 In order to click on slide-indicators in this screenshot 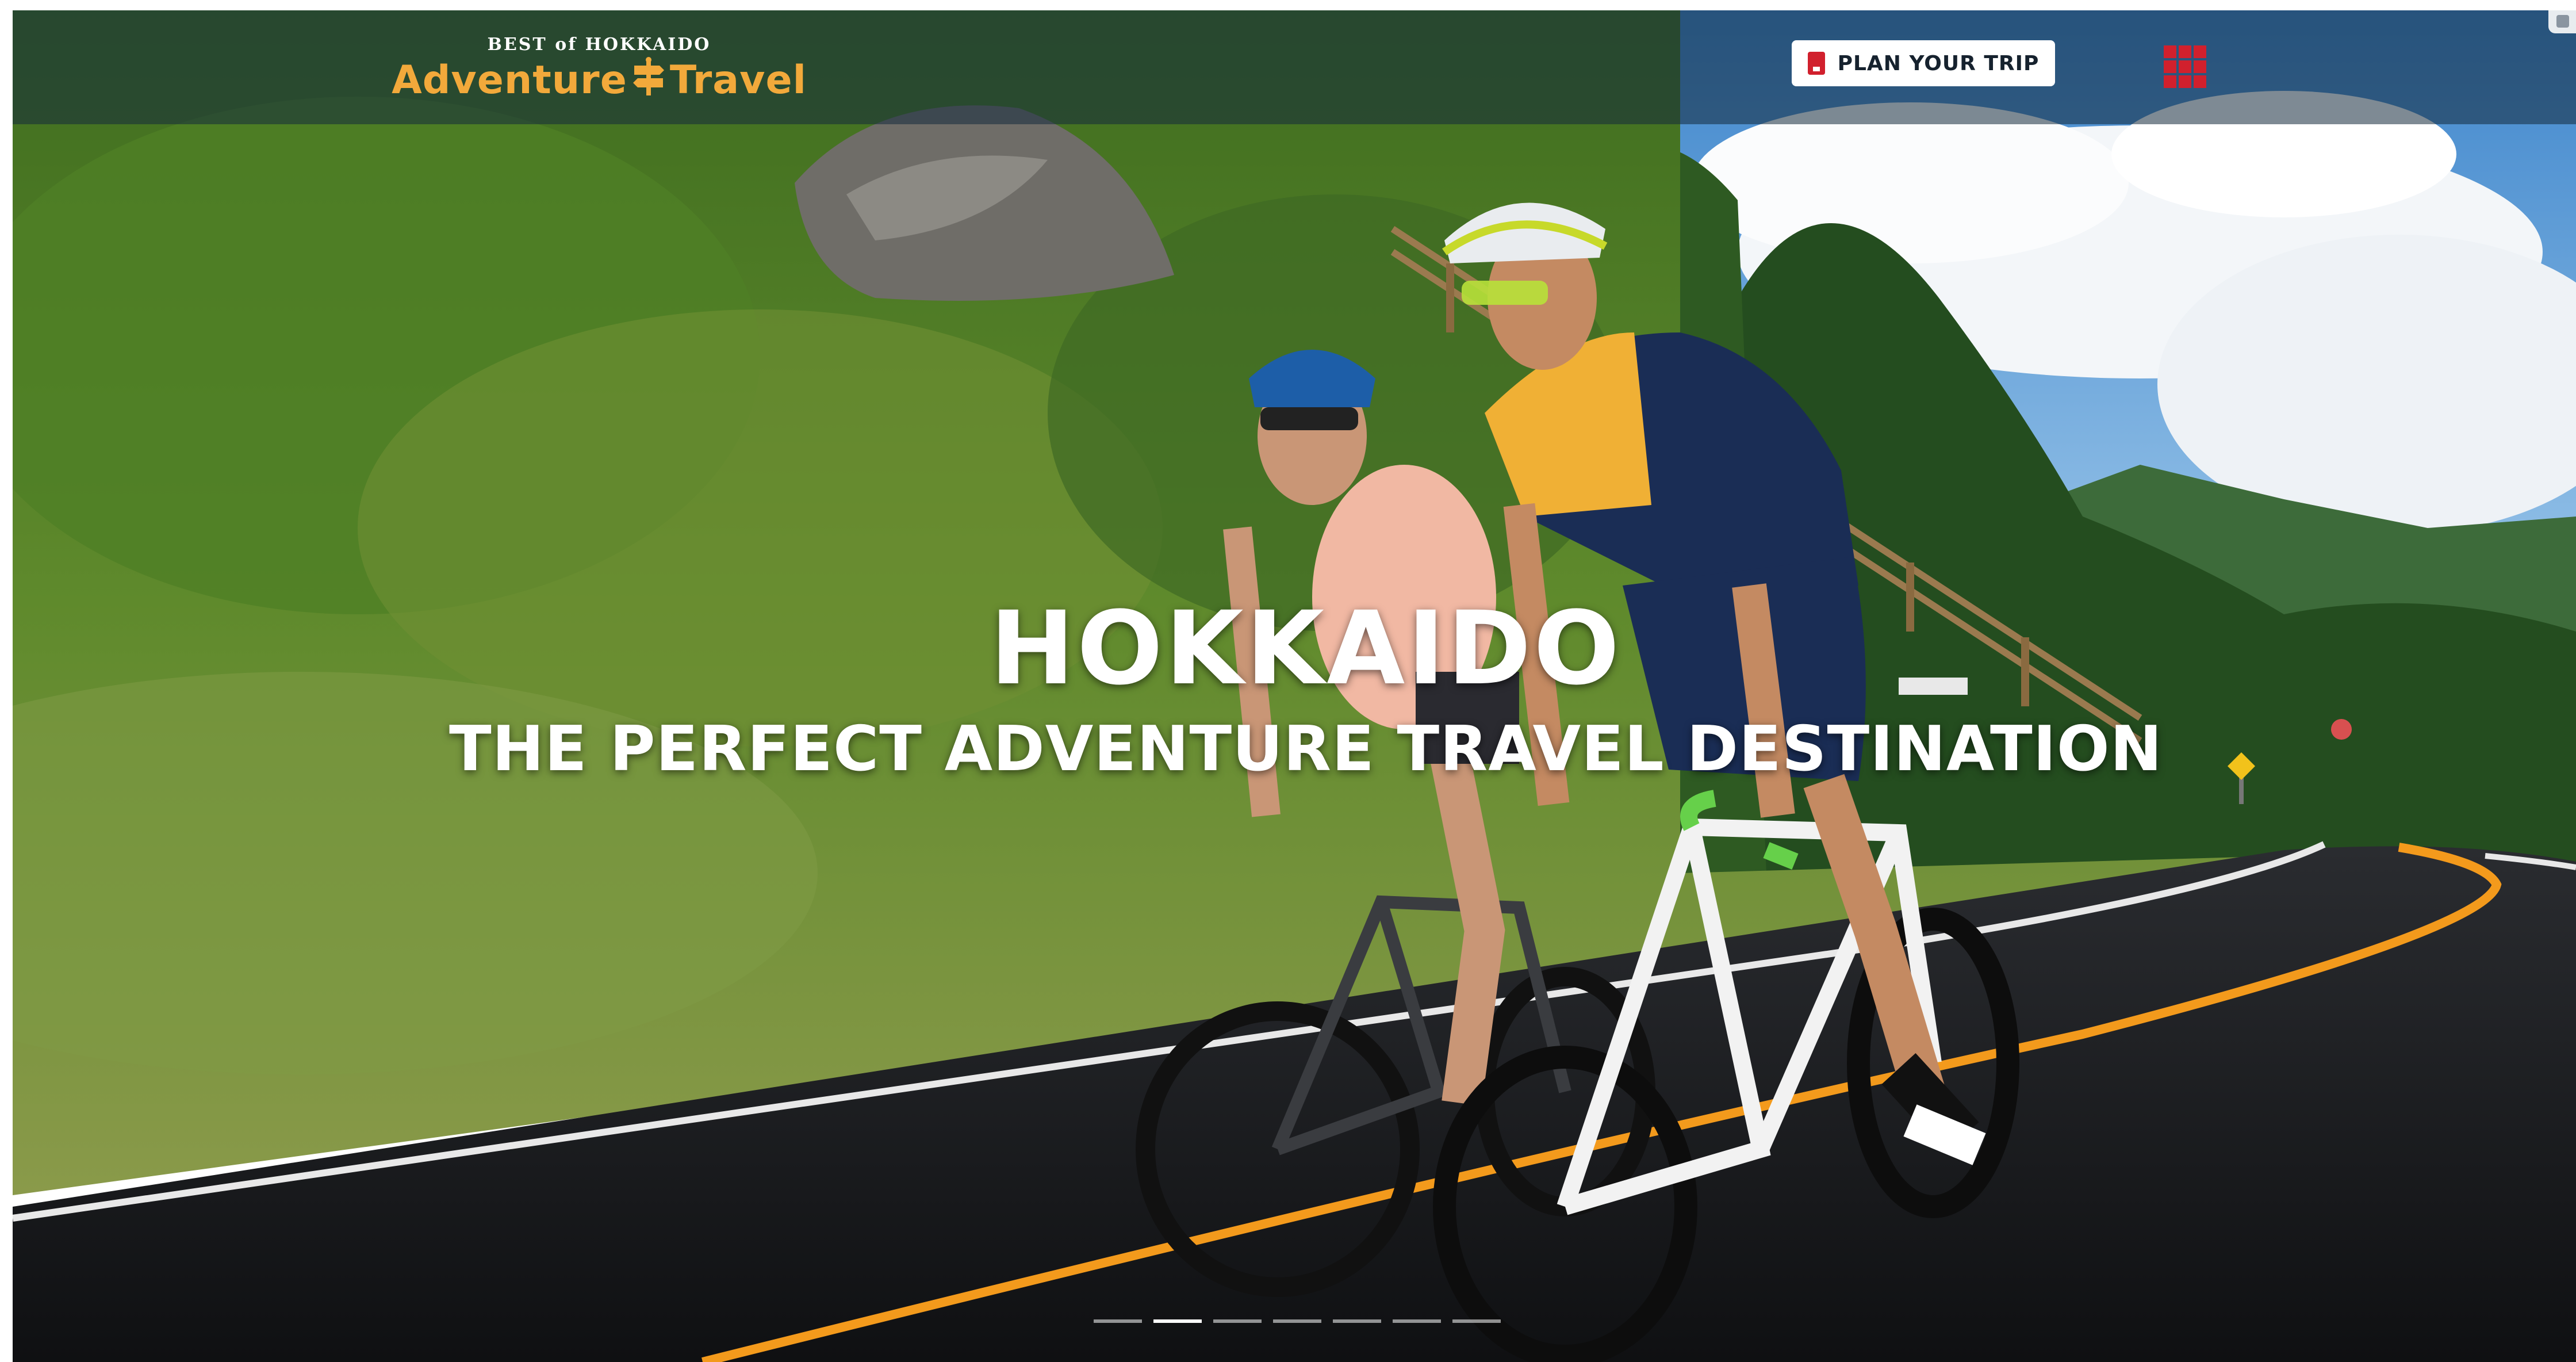, I will do `click(1297, 1321)`.